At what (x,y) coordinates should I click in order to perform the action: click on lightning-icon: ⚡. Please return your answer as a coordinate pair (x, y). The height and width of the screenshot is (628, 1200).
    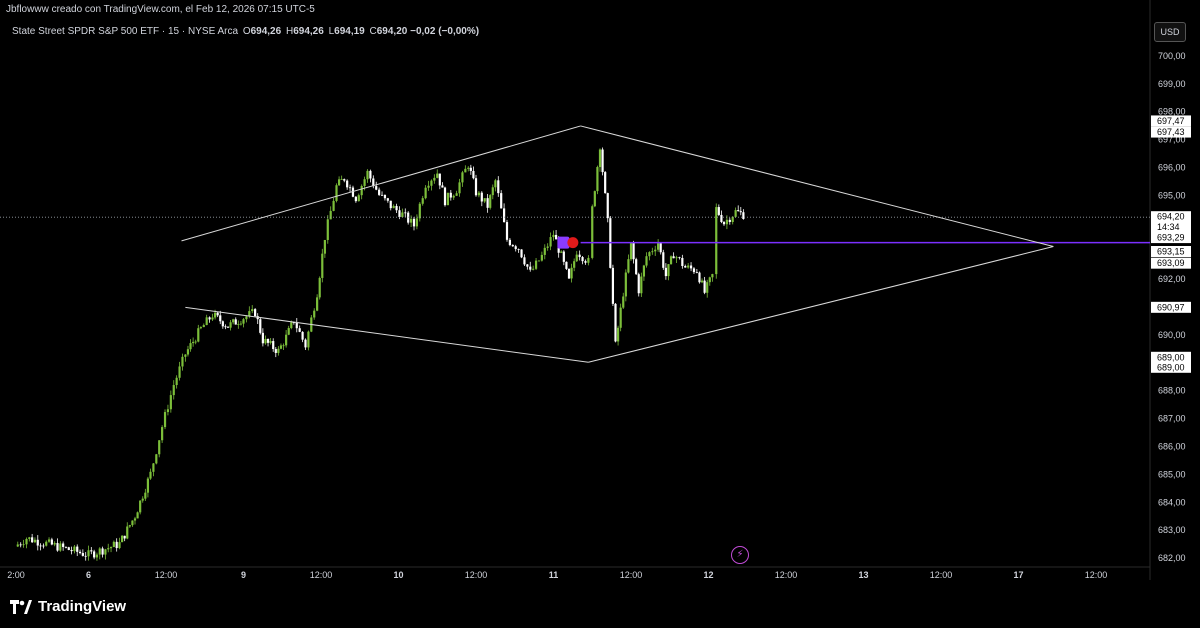
    Looking at the image, I should click on (740, 555).